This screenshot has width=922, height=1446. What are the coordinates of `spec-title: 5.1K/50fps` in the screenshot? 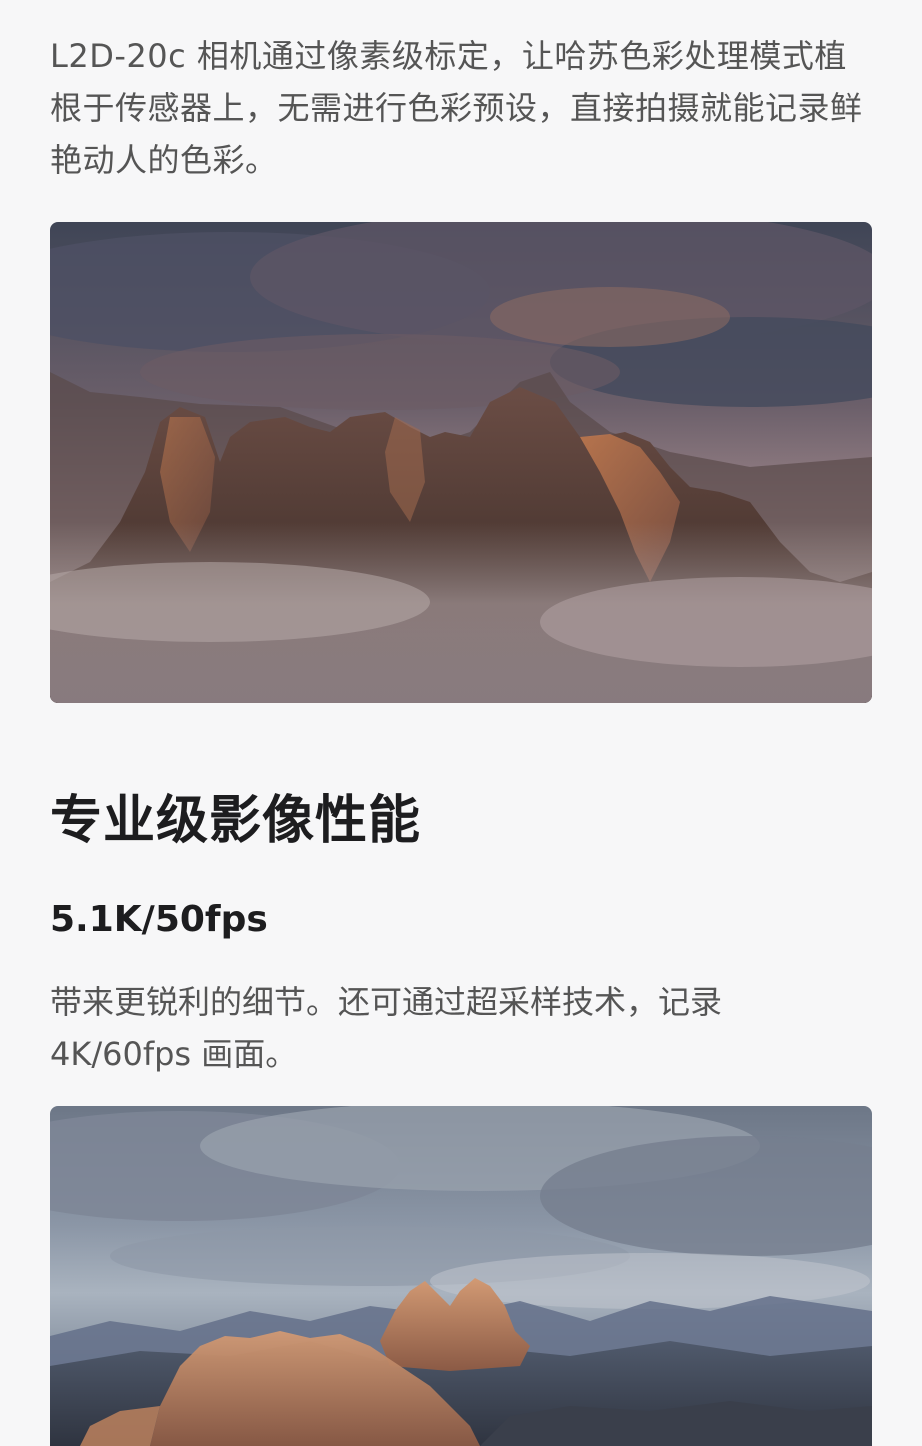 It's located at (159, 919).